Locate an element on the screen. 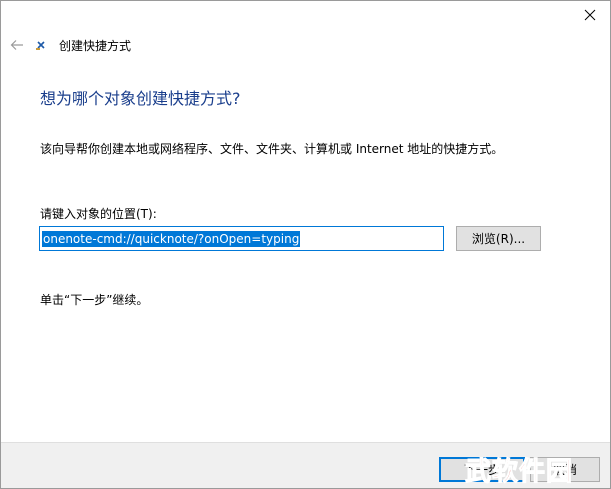  location-input: onenote-cmd://quicknote/?onOpen=typing is located at coordinates (241, 238).